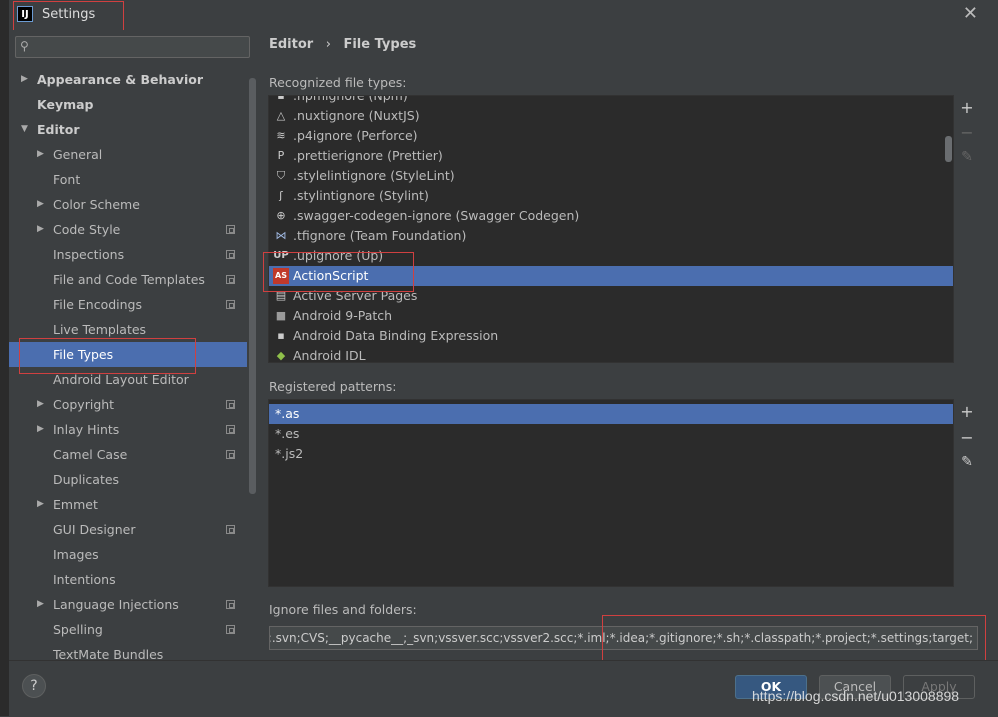  Describe the element at coordinates (611, 354) in the screenshot. I see `file-type-row: ◆ Android IDL` at that location.